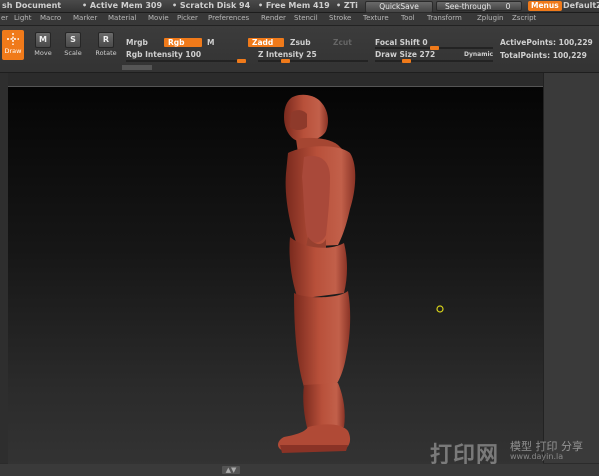 The width and height of the screenshot is (599, 476). I want to click on see-through-slider: See-through 0, so click(479, 6).